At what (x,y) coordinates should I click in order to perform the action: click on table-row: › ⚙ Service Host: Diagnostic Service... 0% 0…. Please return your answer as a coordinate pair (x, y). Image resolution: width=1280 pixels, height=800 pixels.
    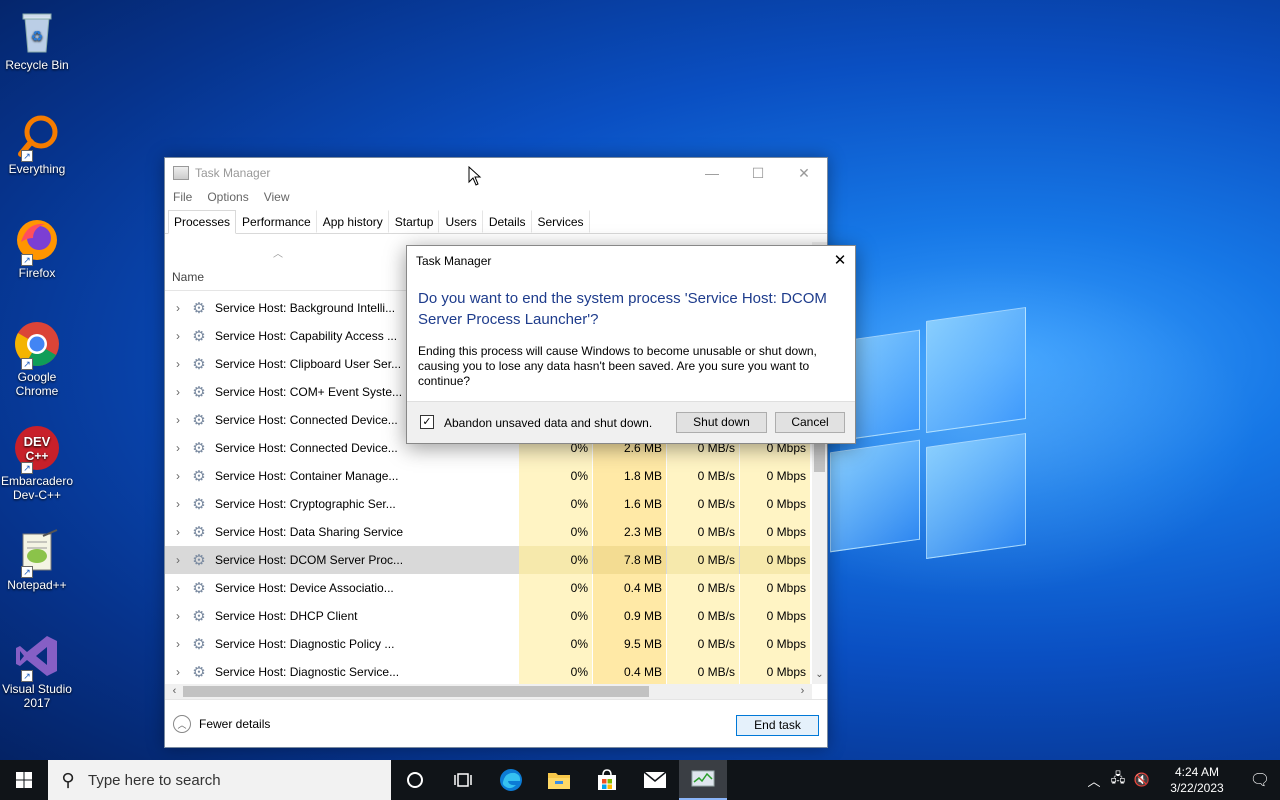
    Looking at the image, I should click on (487, 671).